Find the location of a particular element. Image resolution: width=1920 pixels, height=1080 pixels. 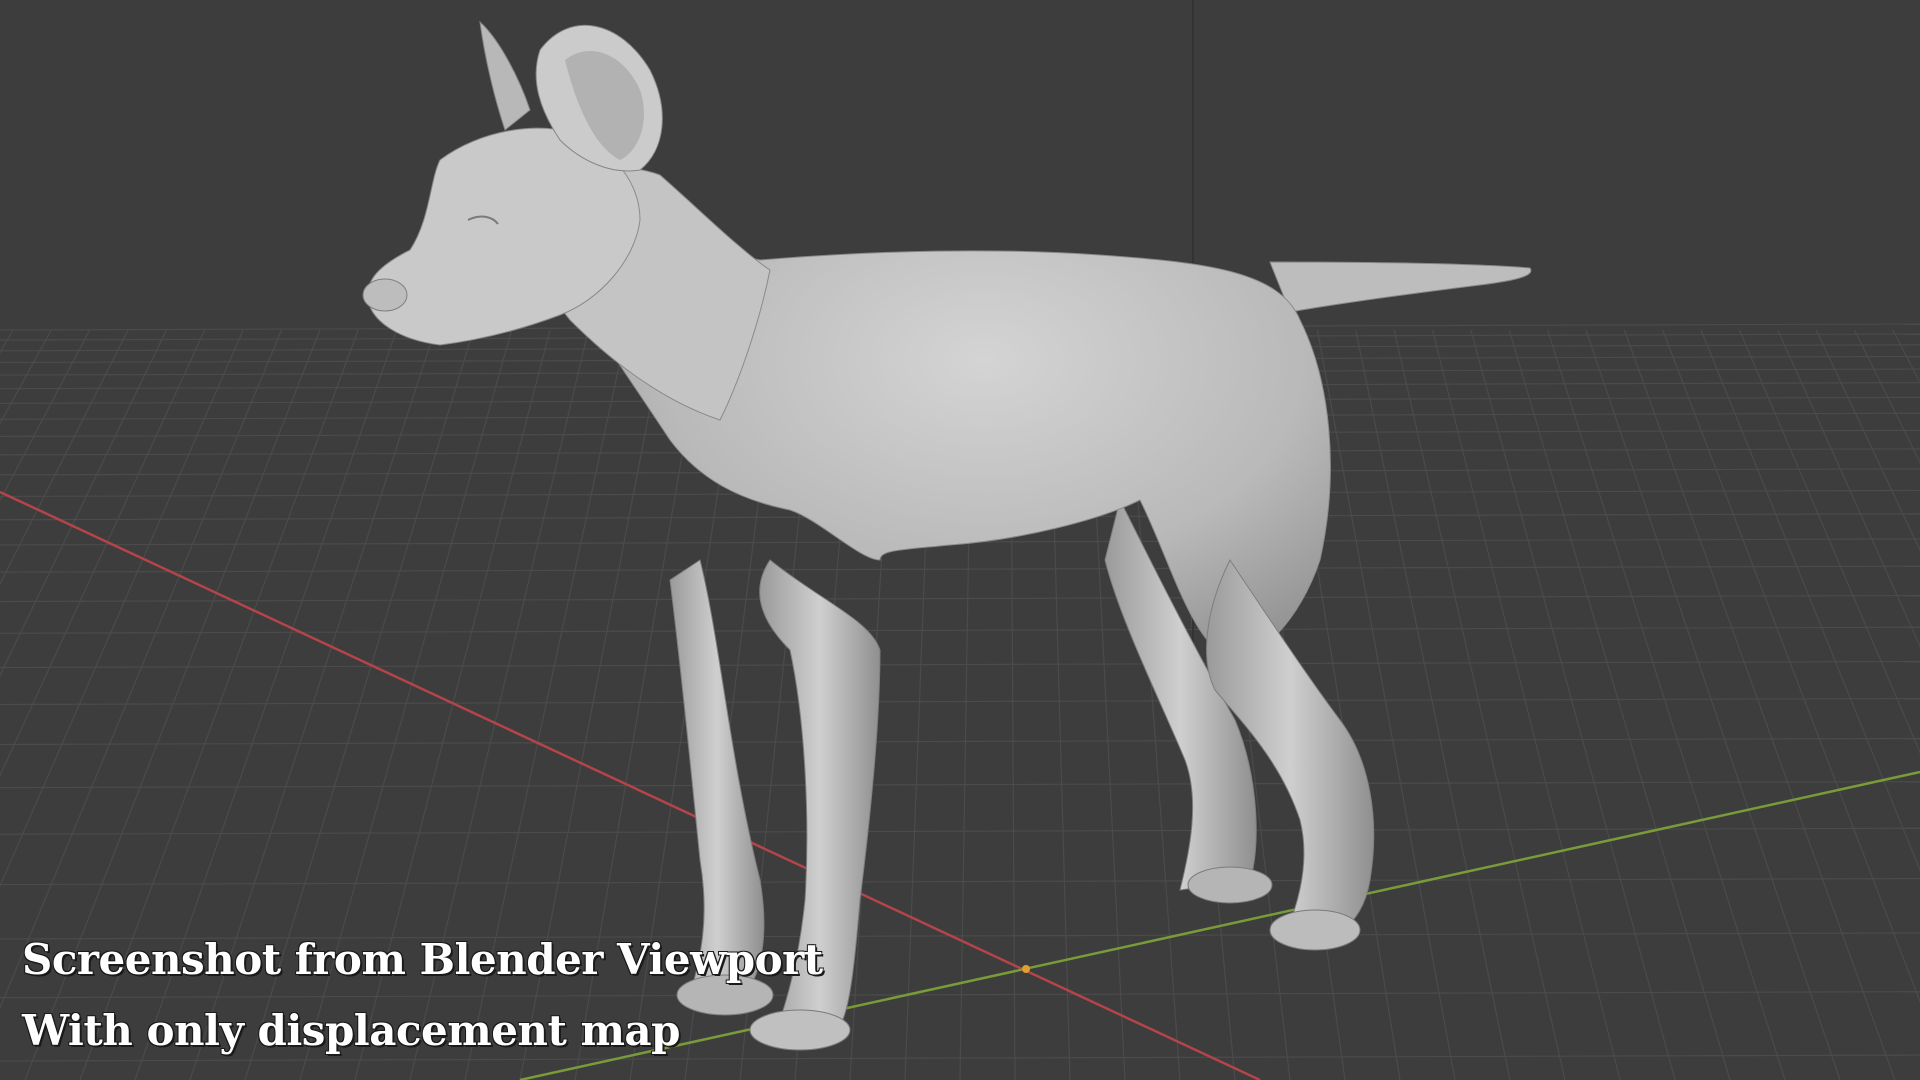

world-origin is located at coordinates (1026, 969).